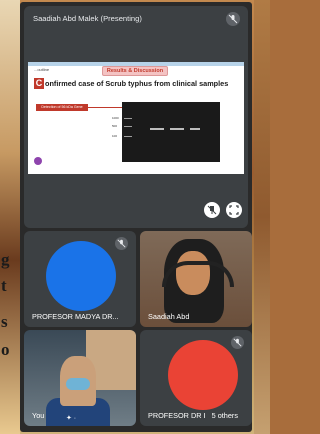  Describe the element at coordinates (196, 279) in the screenshot. I see `participant-tile: Saadiah Abd` at that location.